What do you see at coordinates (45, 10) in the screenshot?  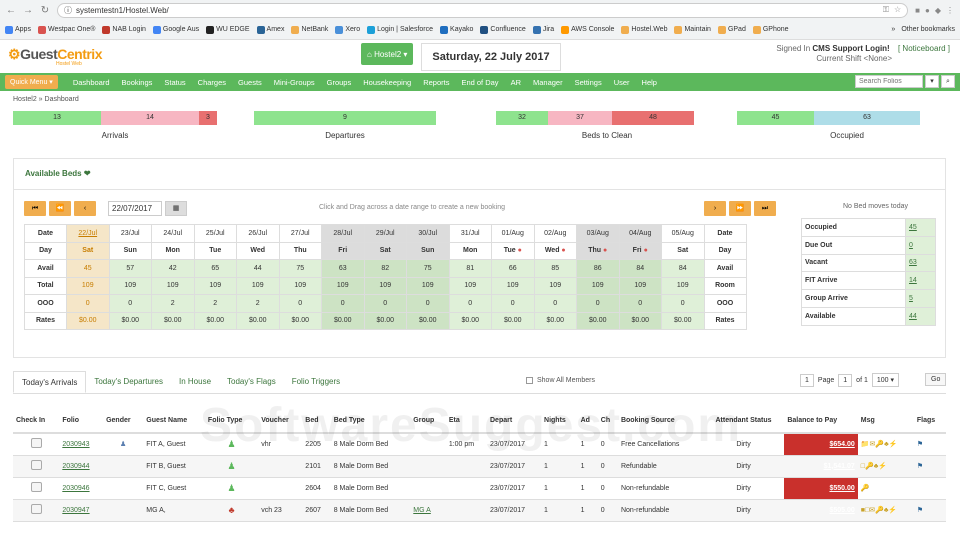 I see `reload-icon: ↻` at bounding box center [45, 10].